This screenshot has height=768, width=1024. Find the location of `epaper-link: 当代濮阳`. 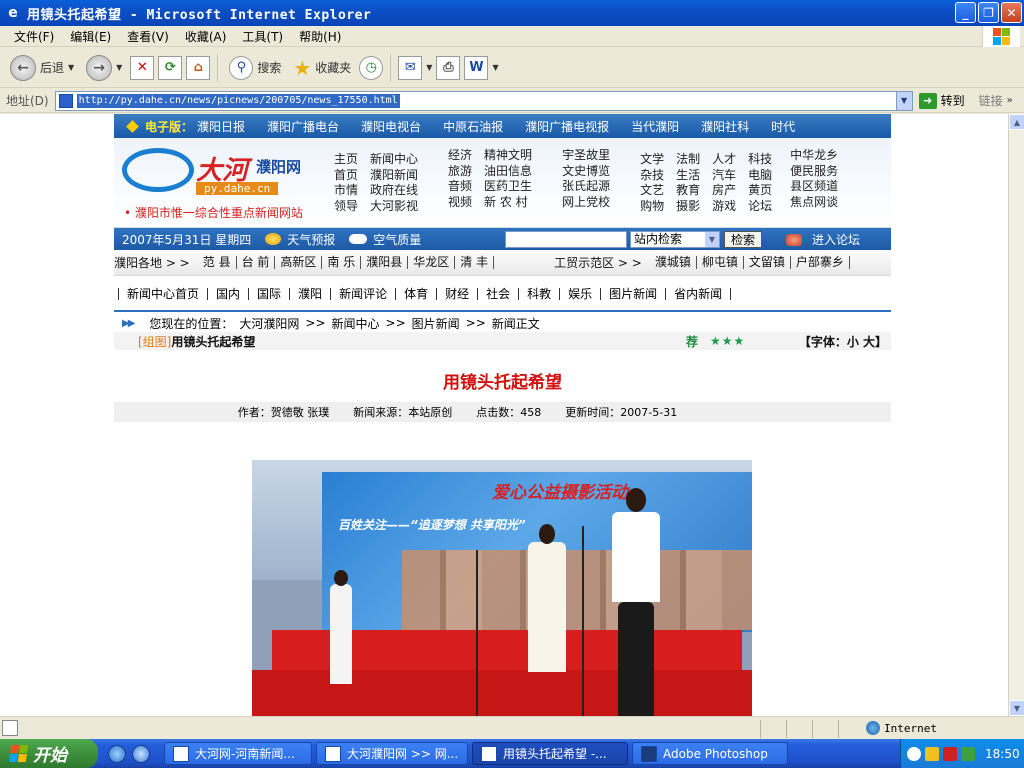

epaper-link: 当代濮阳 is located at coordinates (655, 126).